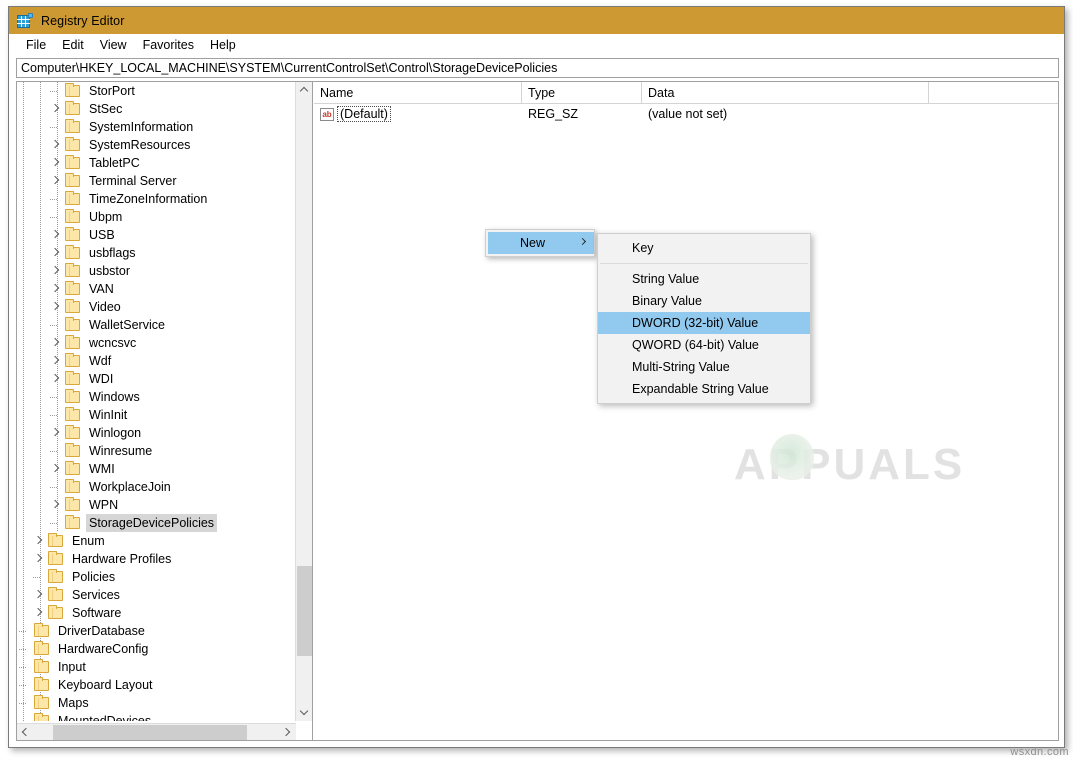  What do you see at coordinates (96, 595) in the screenshot?
I see `tree-node-label: Services` at bounding box center [96, 595].